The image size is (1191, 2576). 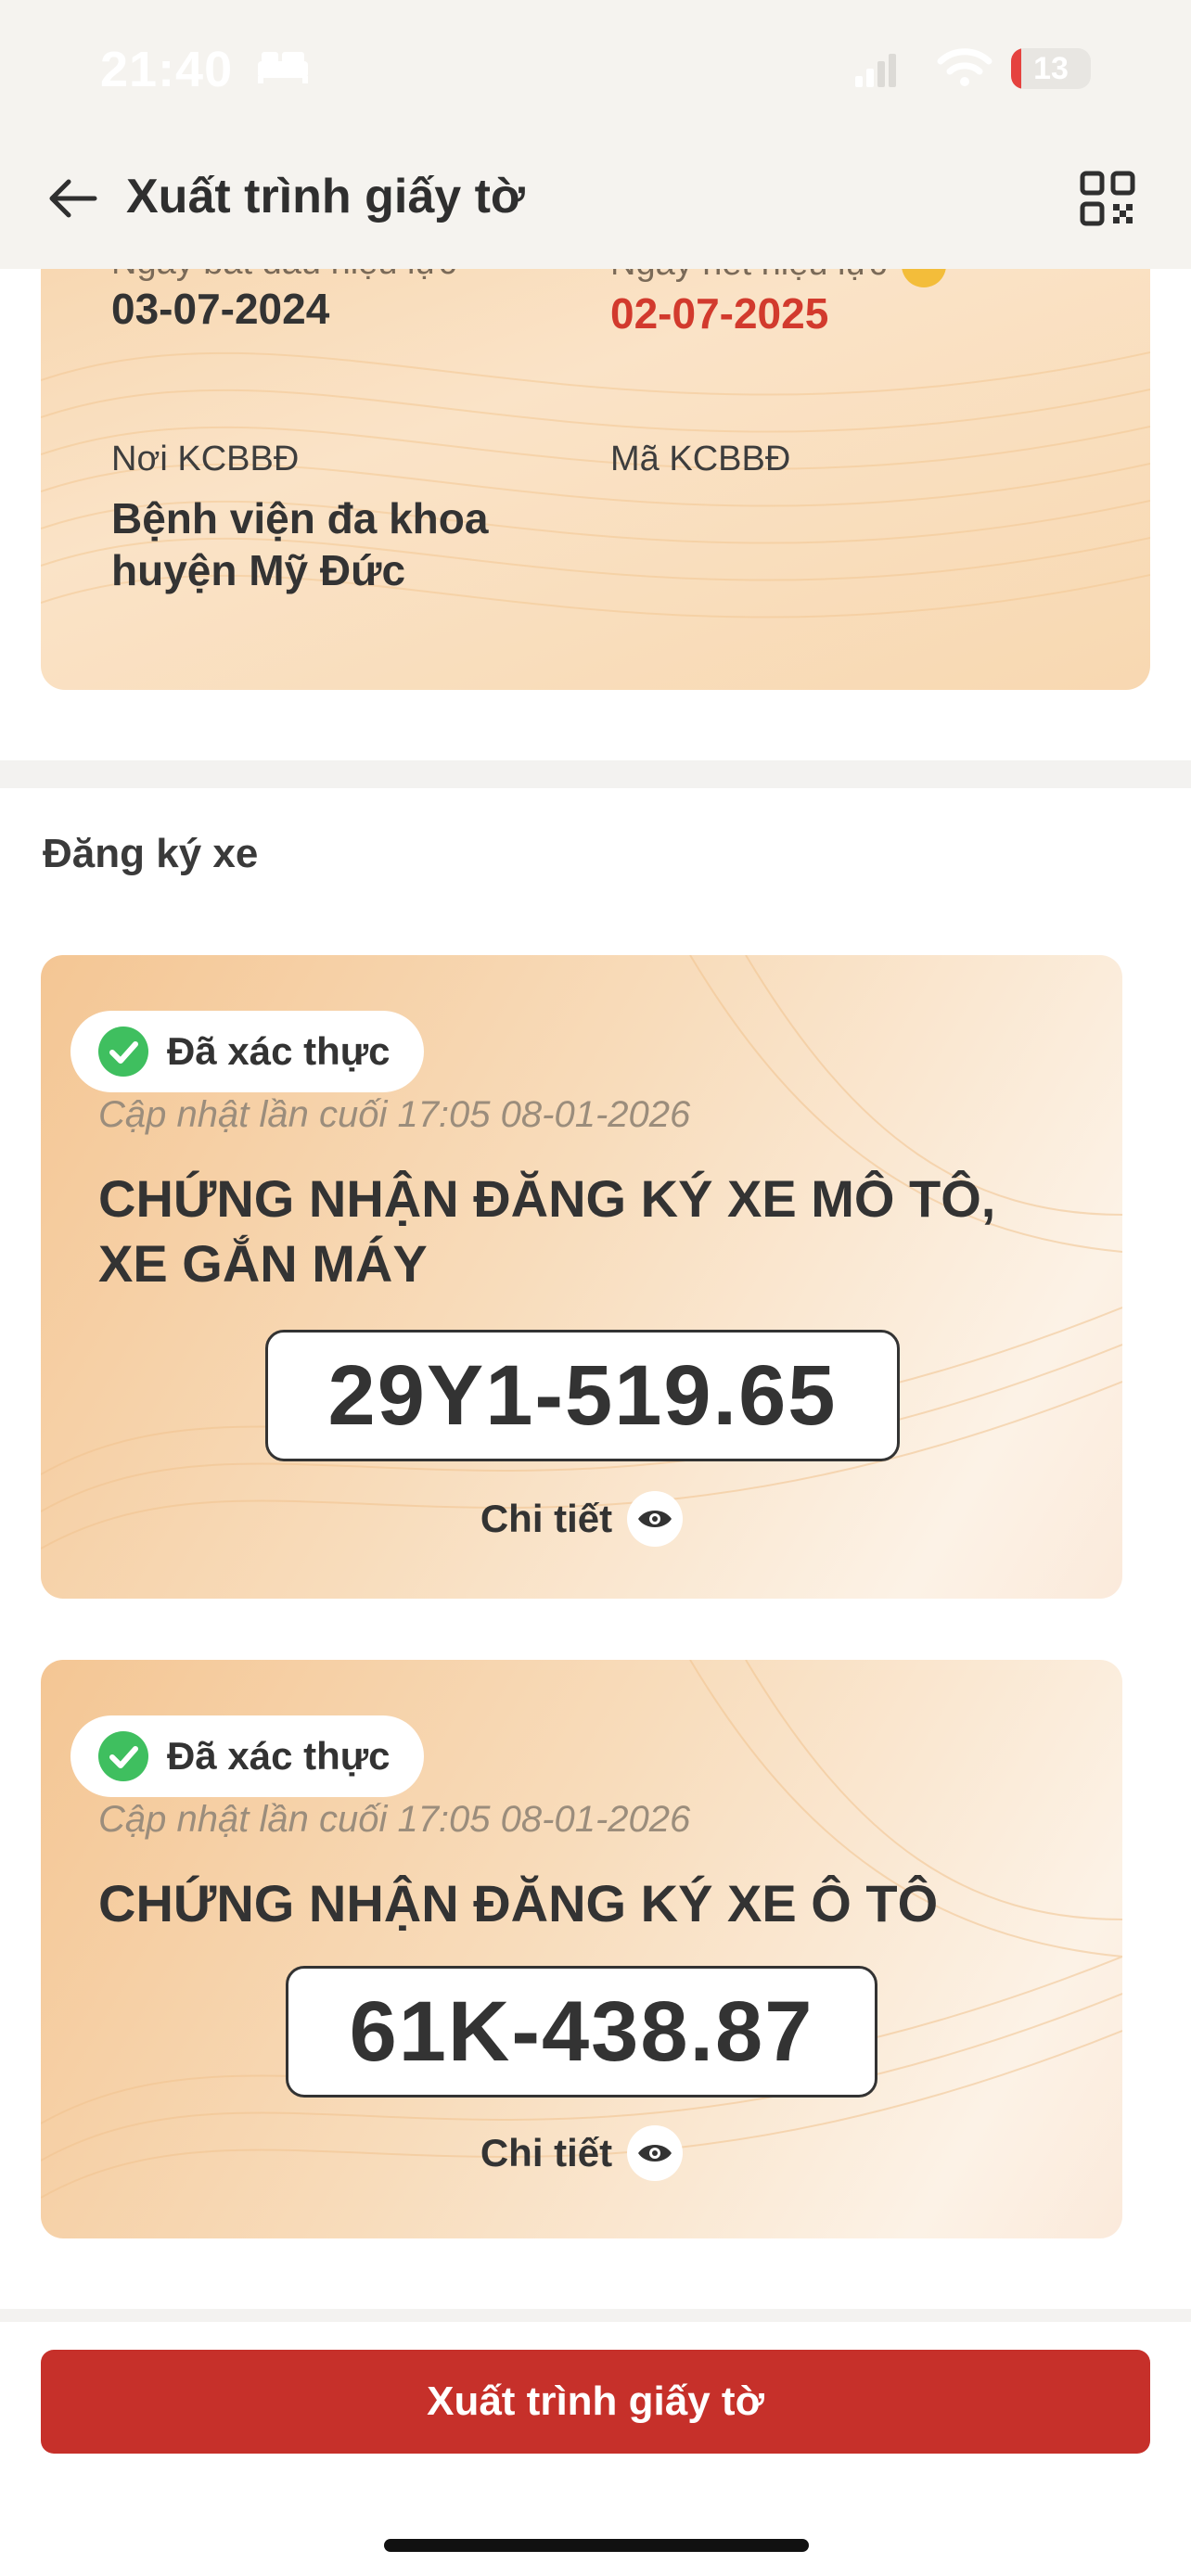 What do you see at coordinates (325, 196) in the screenshot?
I see `page-title: Xuất trình giấy tờ` at bounding box center [325, 196].